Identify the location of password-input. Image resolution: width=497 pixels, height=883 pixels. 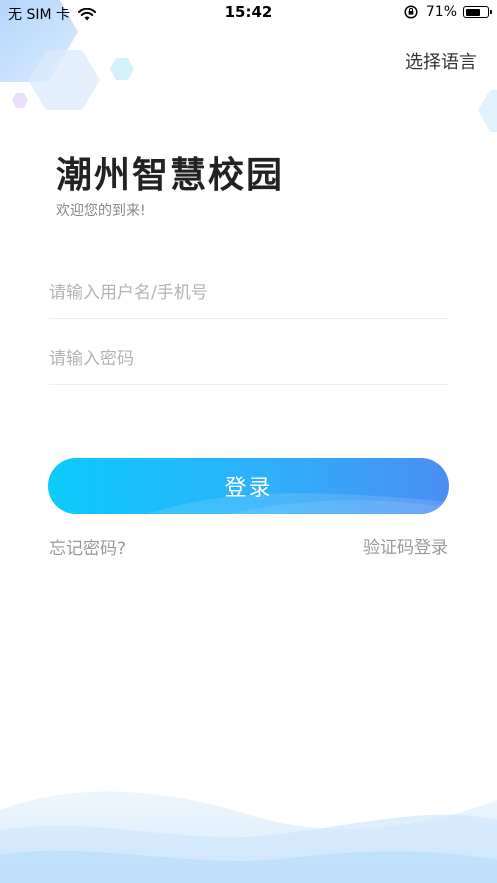
(248, 359).